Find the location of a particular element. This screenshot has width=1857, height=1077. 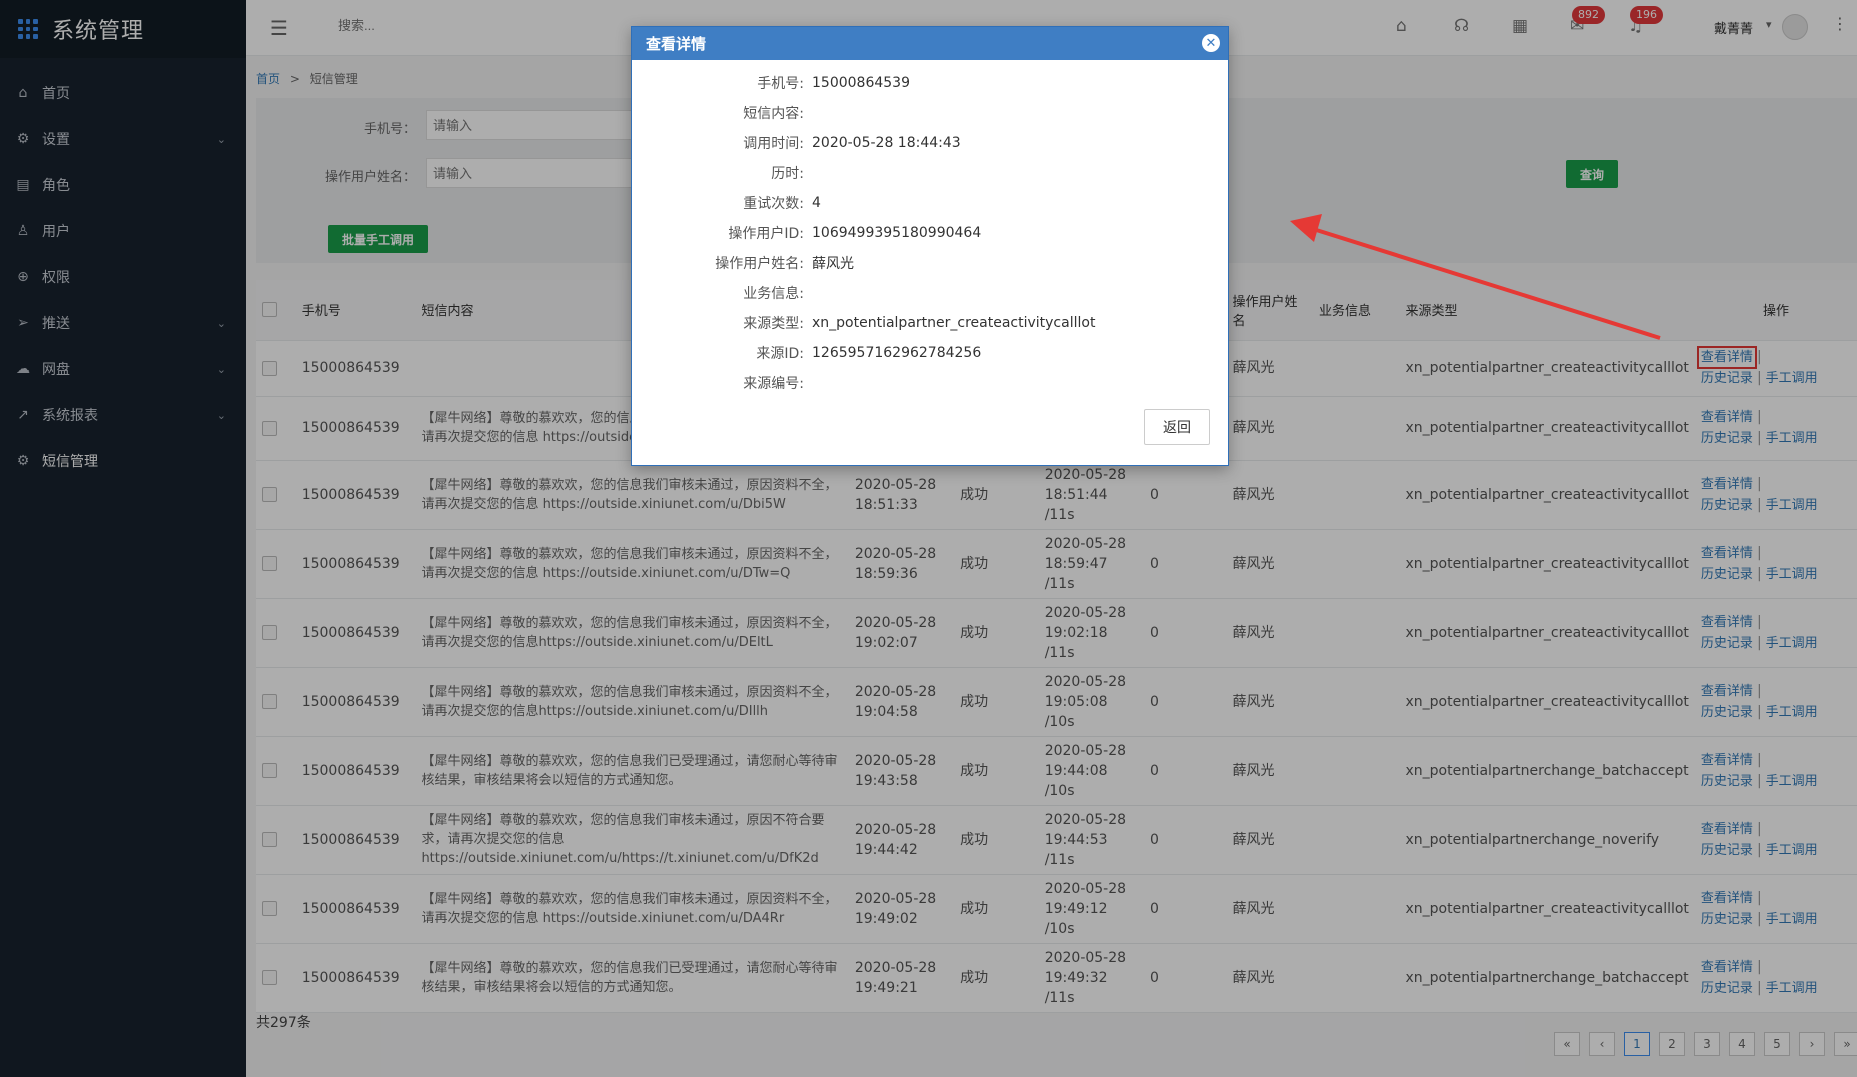

detail-row: 操作用户ID: 1069499395180990464 is located at coordinates (930, 233).